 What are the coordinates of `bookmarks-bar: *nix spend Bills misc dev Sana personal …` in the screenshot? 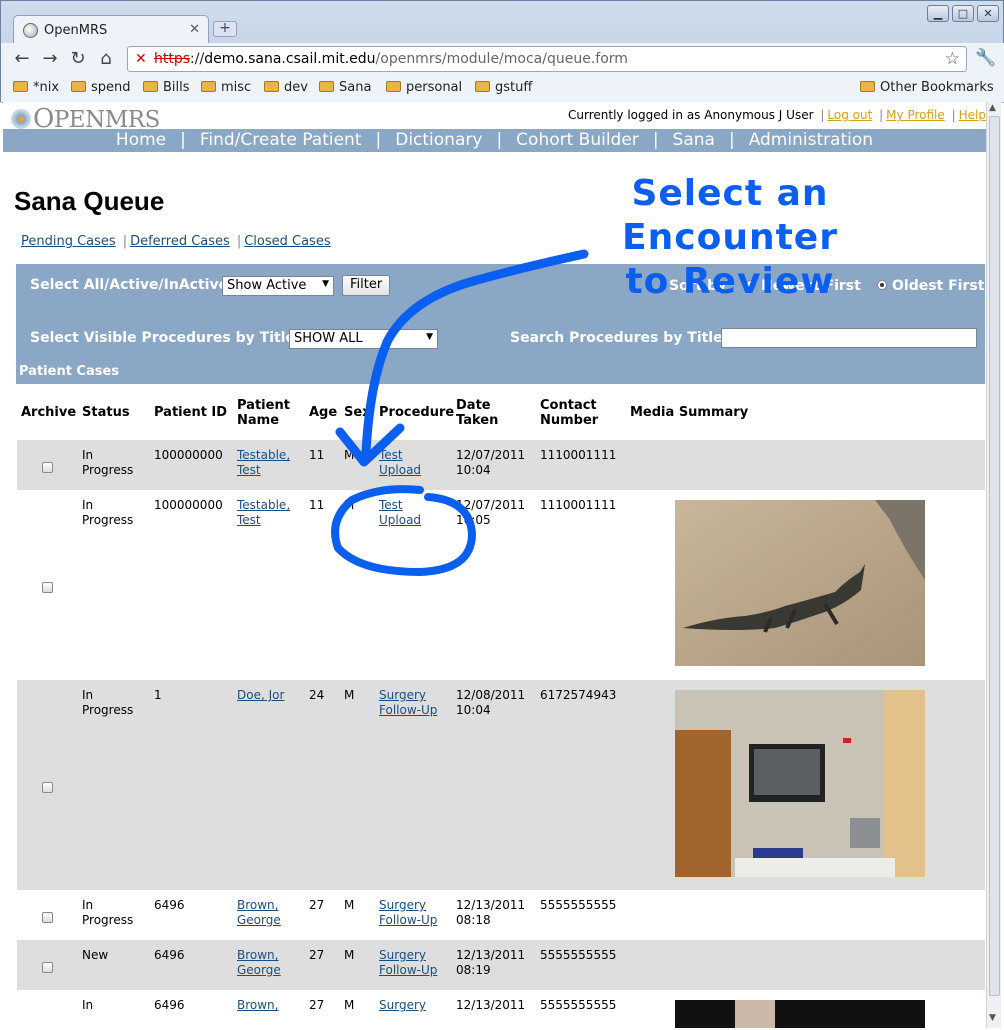 It's located at (502, 89).